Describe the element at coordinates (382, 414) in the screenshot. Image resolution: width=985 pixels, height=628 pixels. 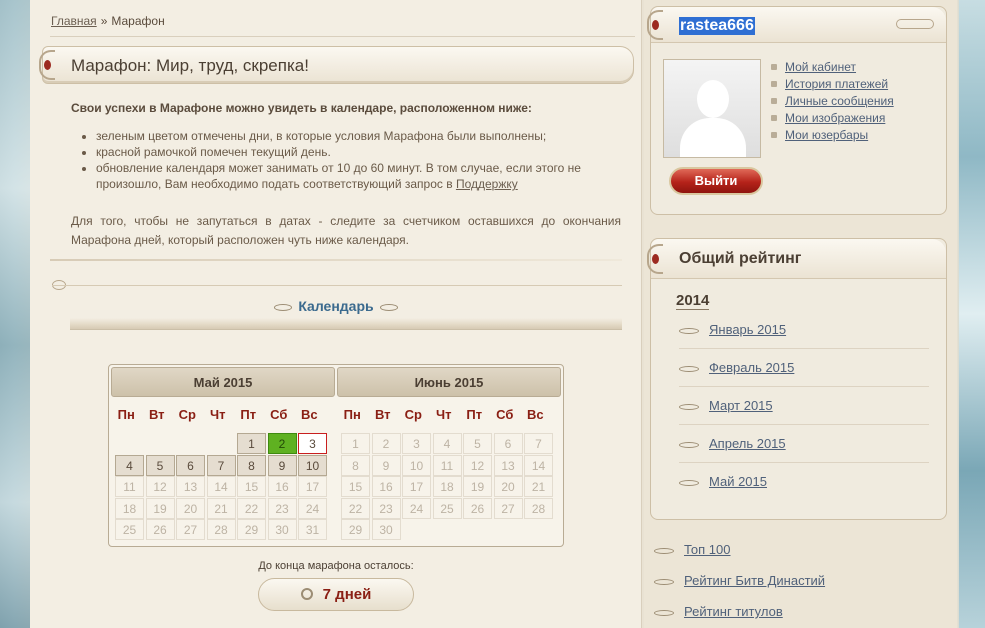
I see `weekday-label: Вт` at that location.